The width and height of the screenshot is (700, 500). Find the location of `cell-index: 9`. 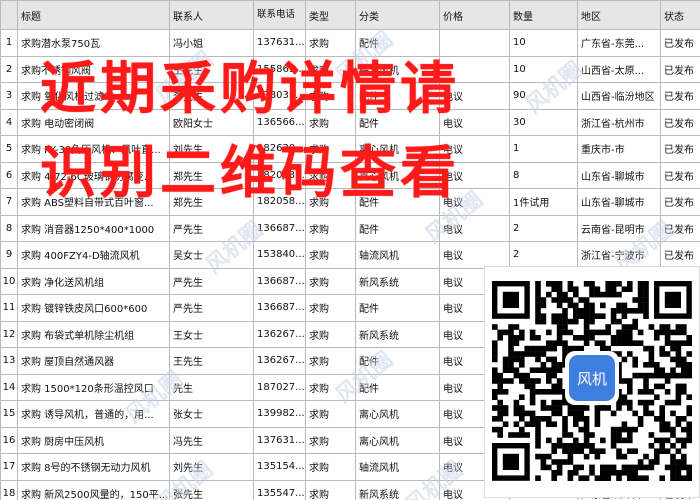

cell-index: 9 is located at coordinates (9, 255).